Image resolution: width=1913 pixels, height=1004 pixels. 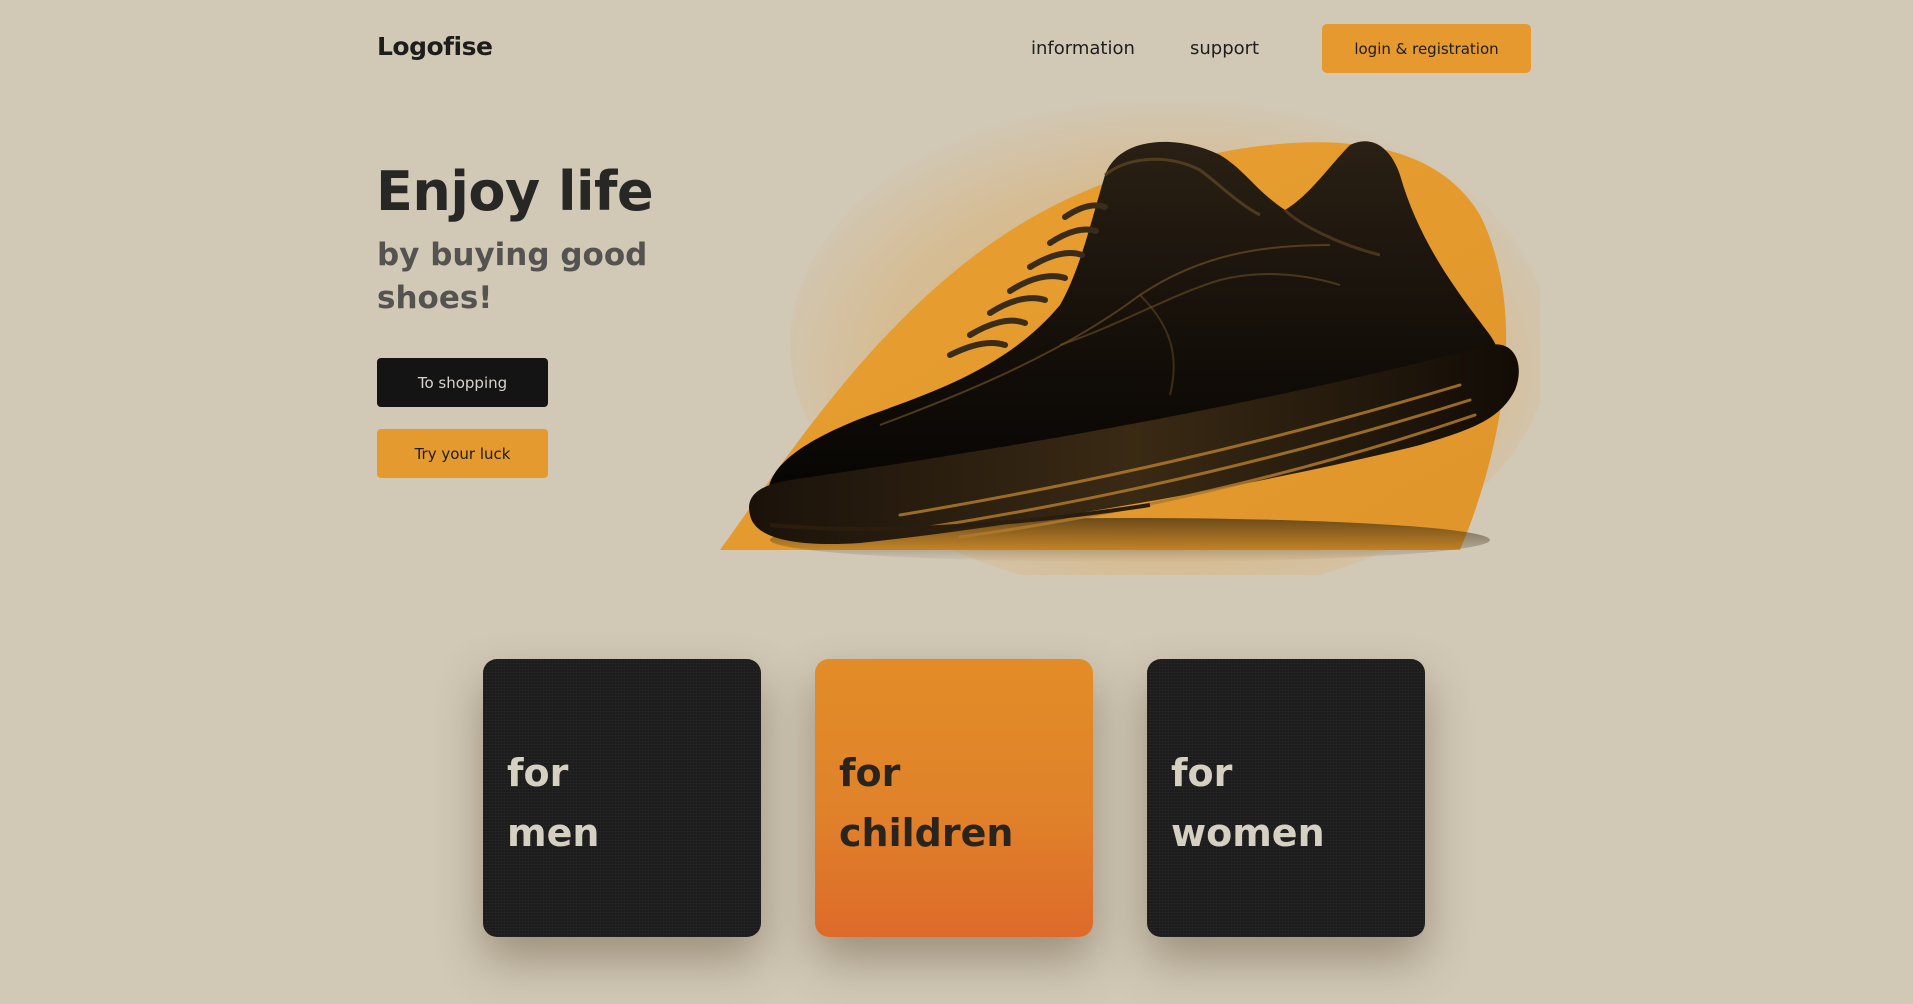 What do you see at coordinates (515, 191) in the screenshot?
I see `hero-title: Enjoy life` at bounding box center [515, 191].